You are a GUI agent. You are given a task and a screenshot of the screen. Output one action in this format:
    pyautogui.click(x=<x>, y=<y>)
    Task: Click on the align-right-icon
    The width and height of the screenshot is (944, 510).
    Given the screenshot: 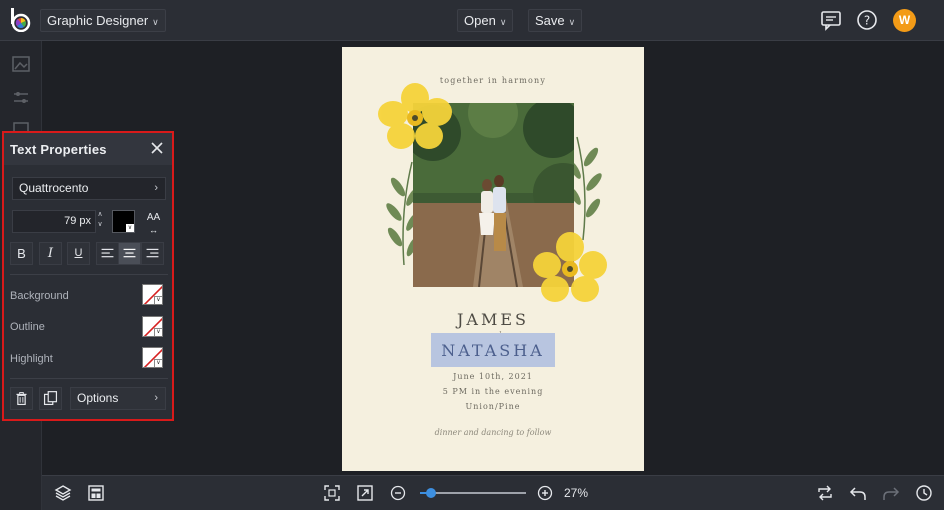 What is the action you would take?
    pyautogui.click(x=152, y=253)
    